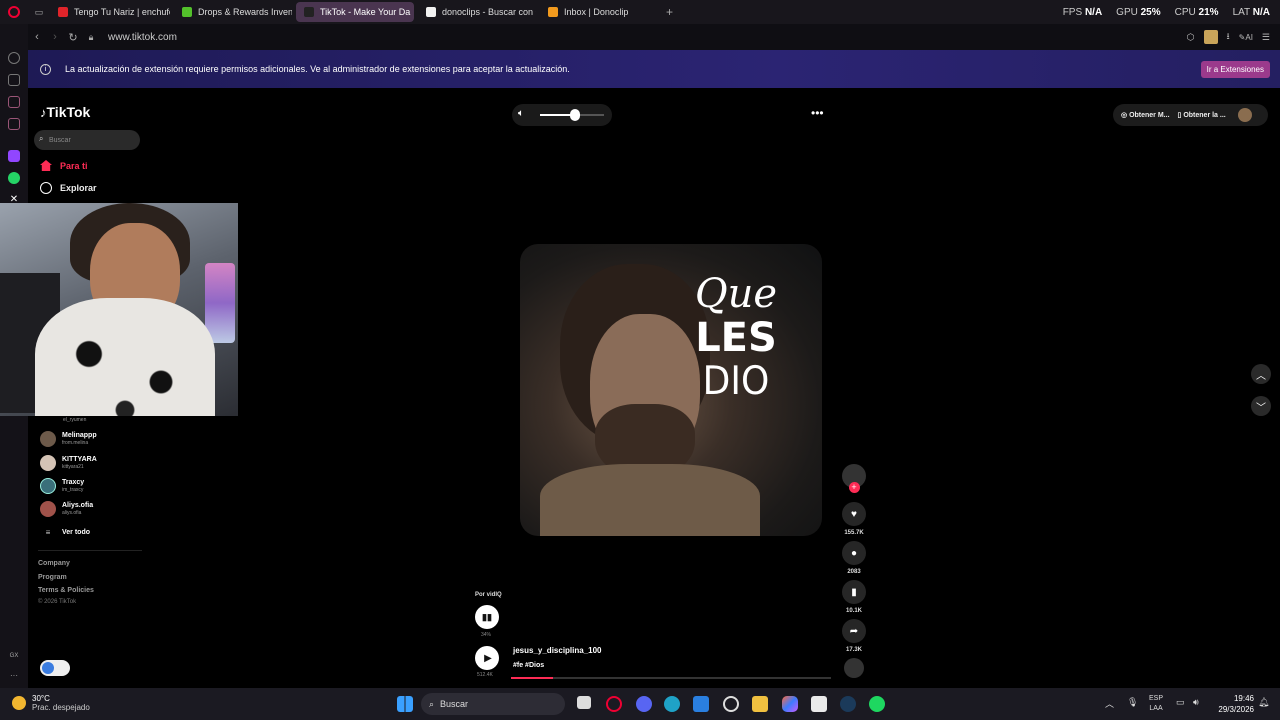 This screenshot has height=720, width=1280. What do you see at coordinates (654, 37) in the screenshot?
I see `address-bar: ‹ › ↻ 🔒︎ www.tiktok.com ⬡ ⭳ ✎AI ☰` at bounding box center [654, 37].